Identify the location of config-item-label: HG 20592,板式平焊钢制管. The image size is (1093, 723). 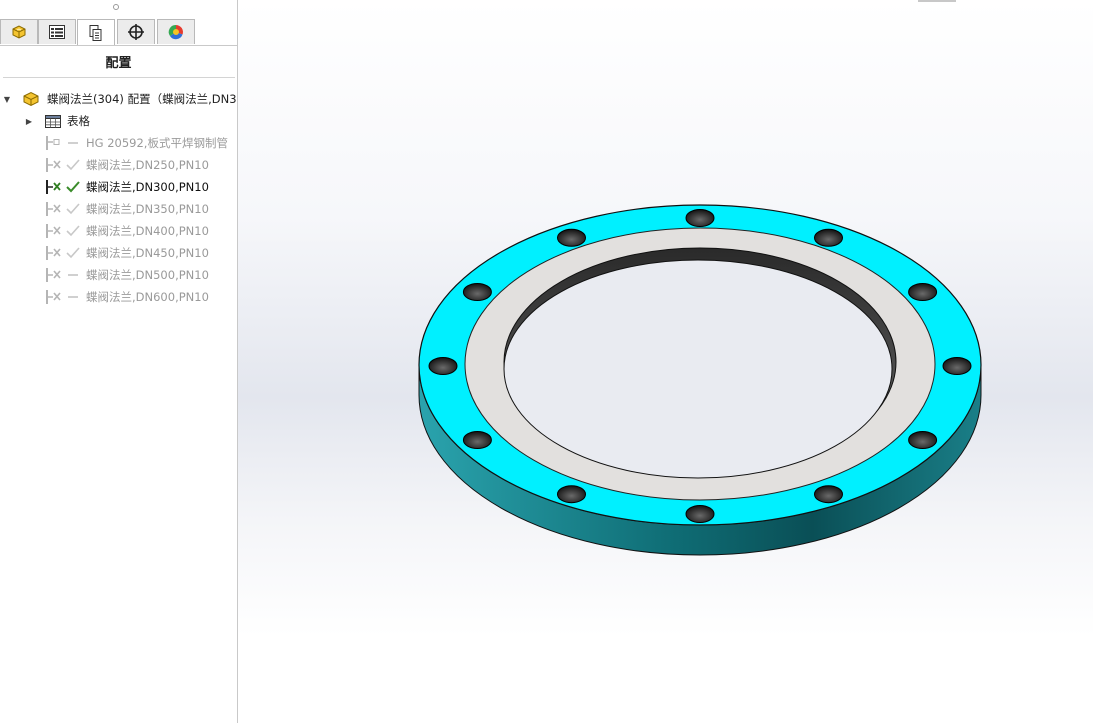
(157, 143).